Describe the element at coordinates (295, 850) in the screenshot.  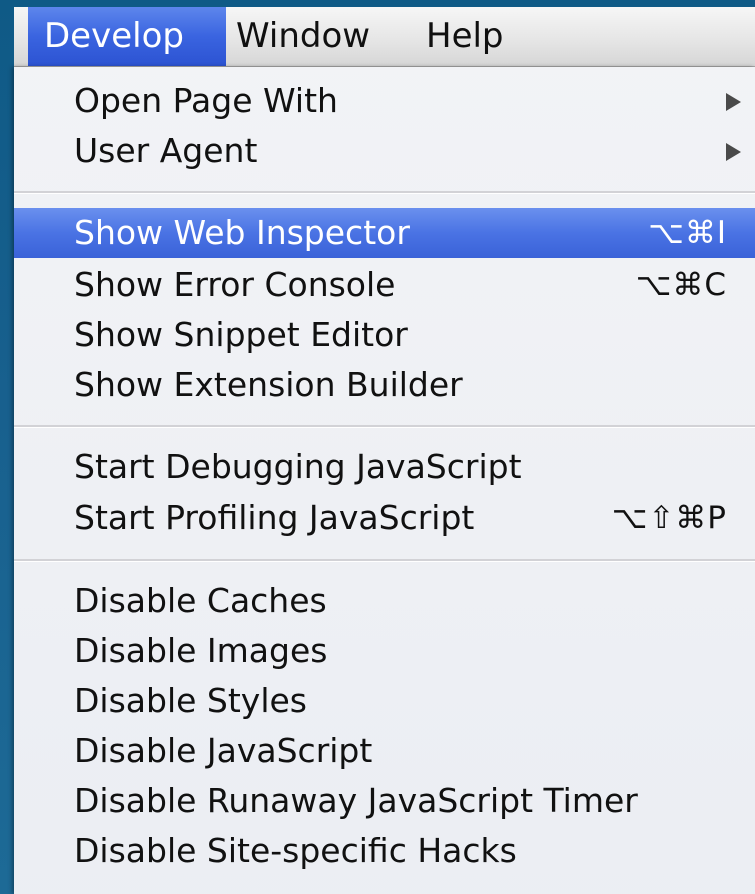
I see `menu-item-label: Disable Site-specific Hacks` at that location.